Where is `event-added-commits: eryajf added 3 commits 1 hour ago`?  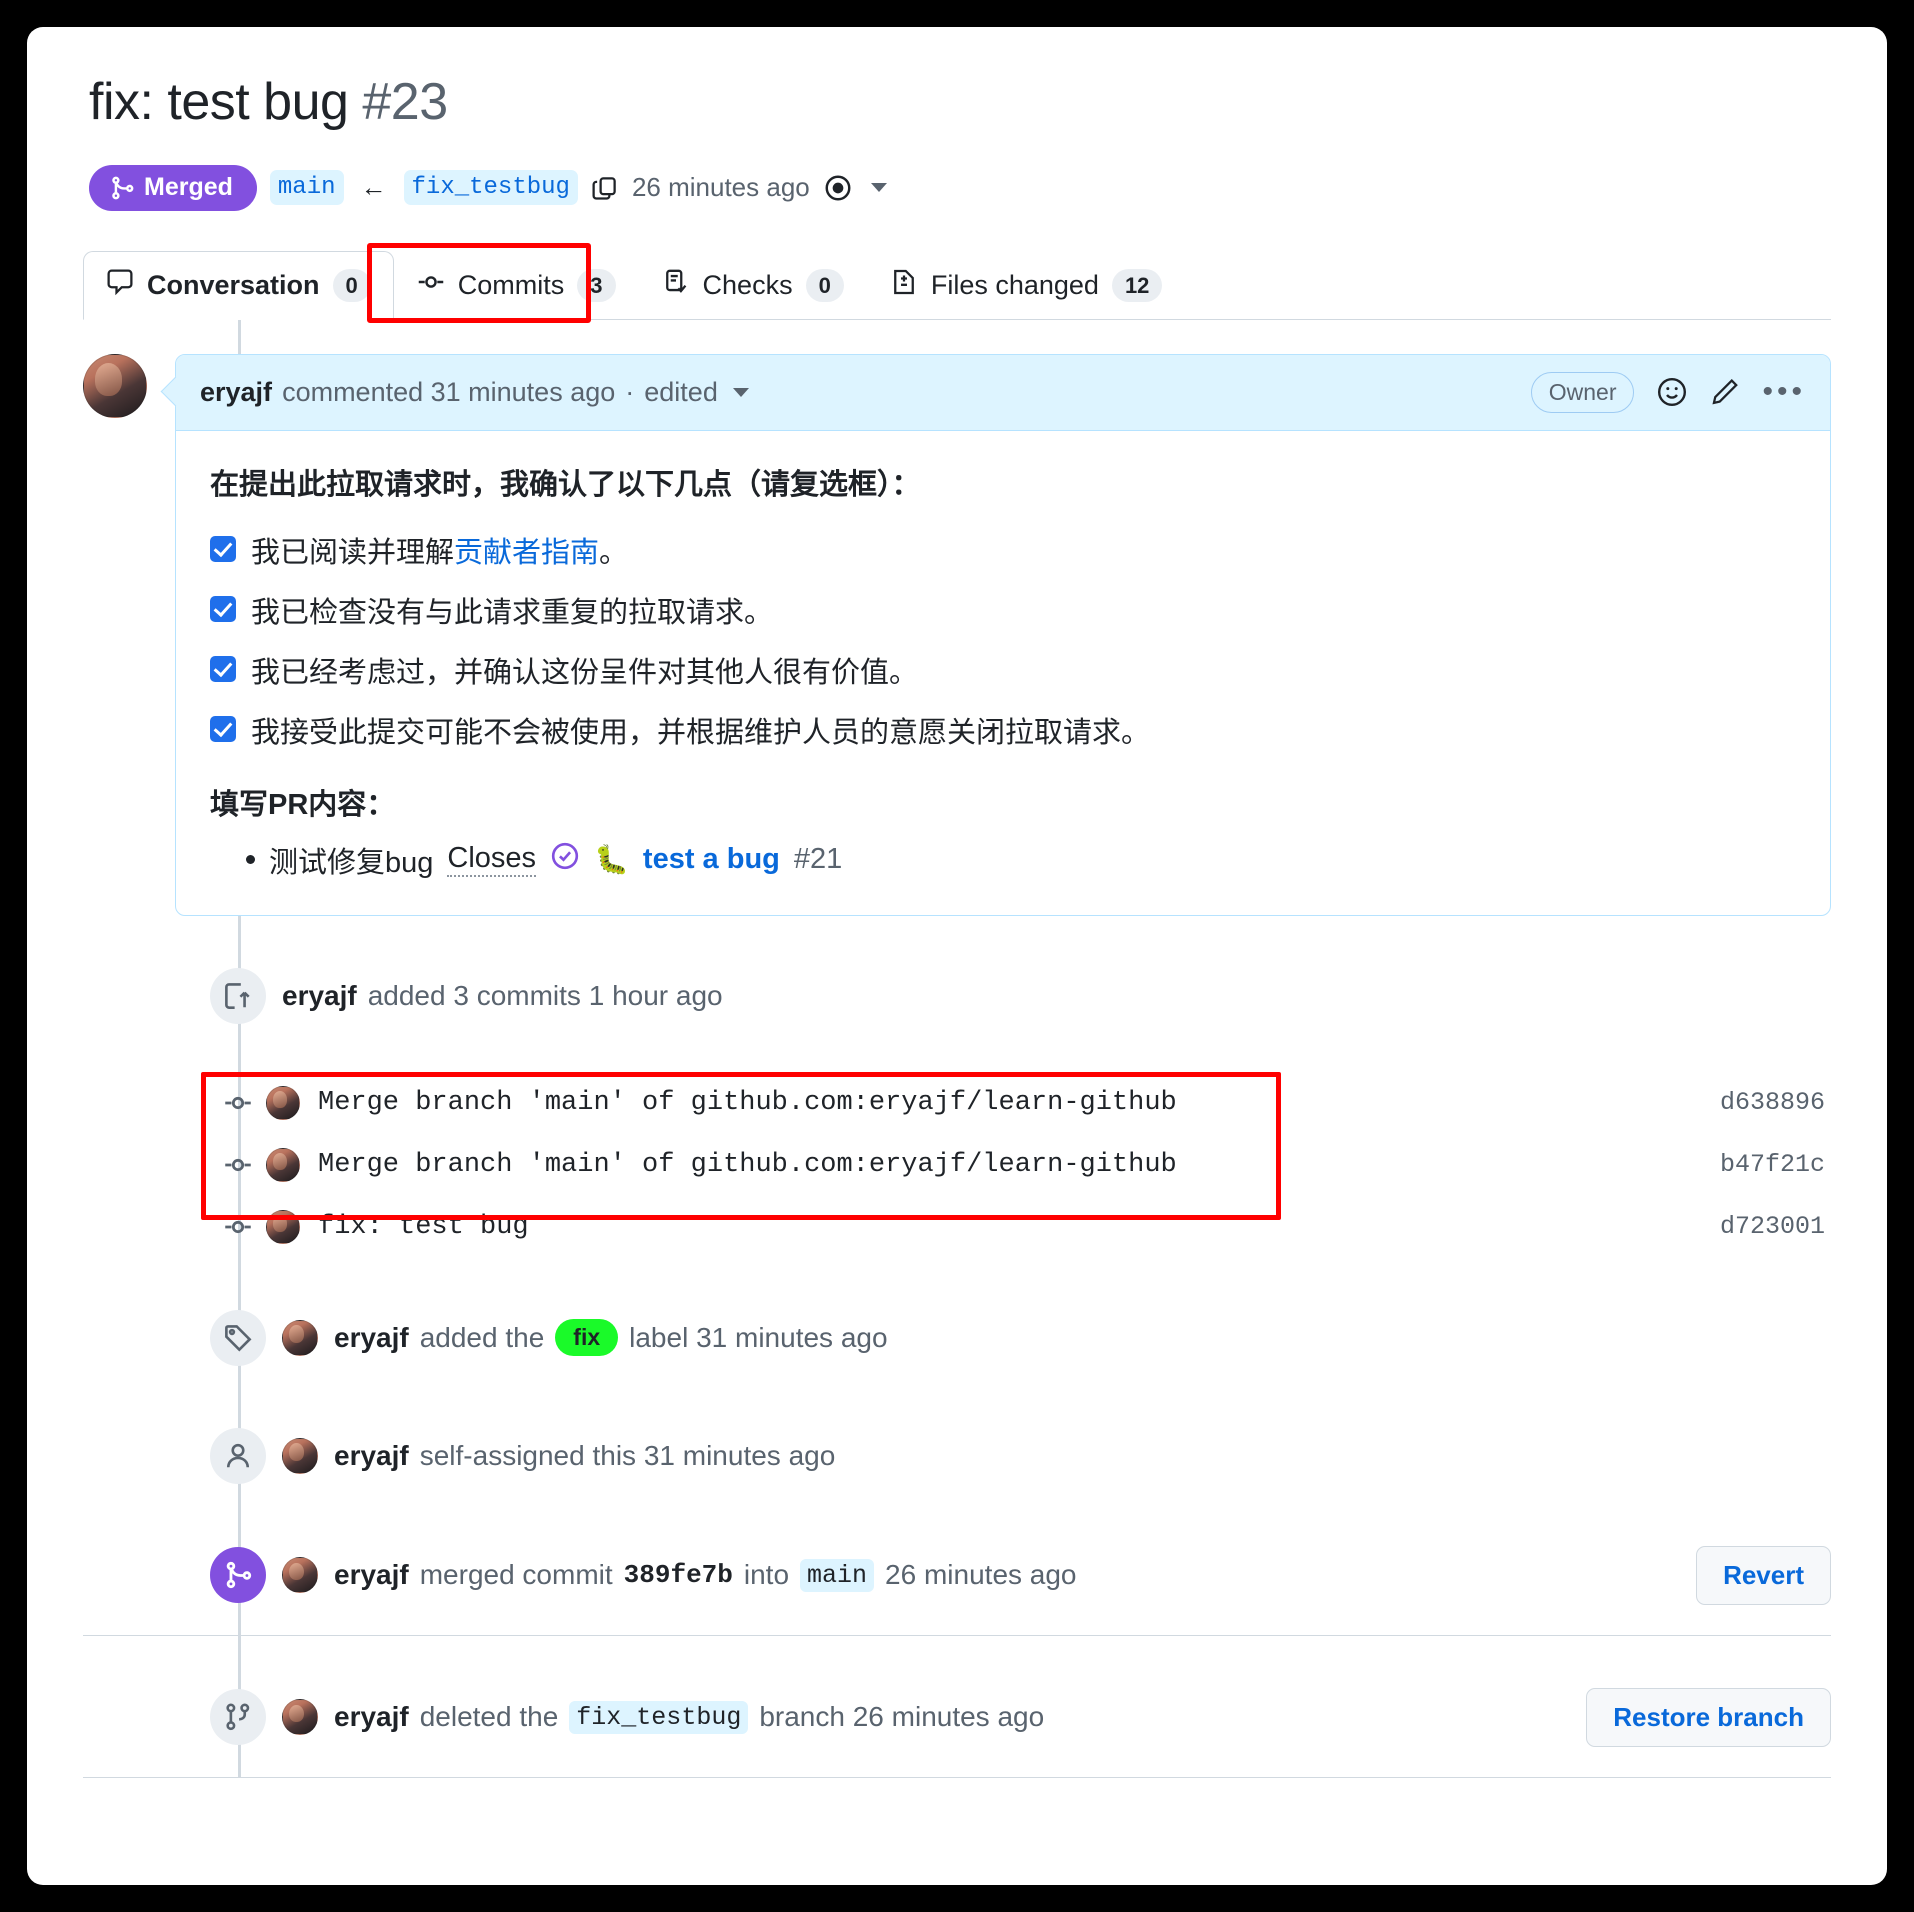 event-added-commits: eryajf added 3 commits 1 hour ago is located at coordinates (957, 995).